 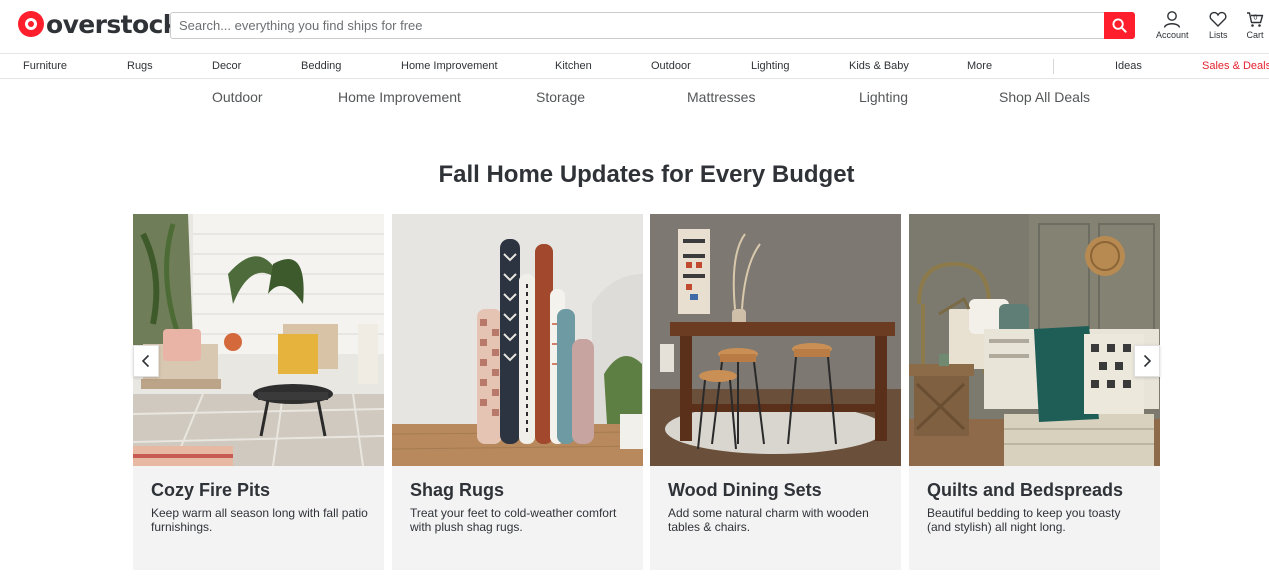 I want to click on nav-item-lighting: Lighting, so click(x=770, y=66).